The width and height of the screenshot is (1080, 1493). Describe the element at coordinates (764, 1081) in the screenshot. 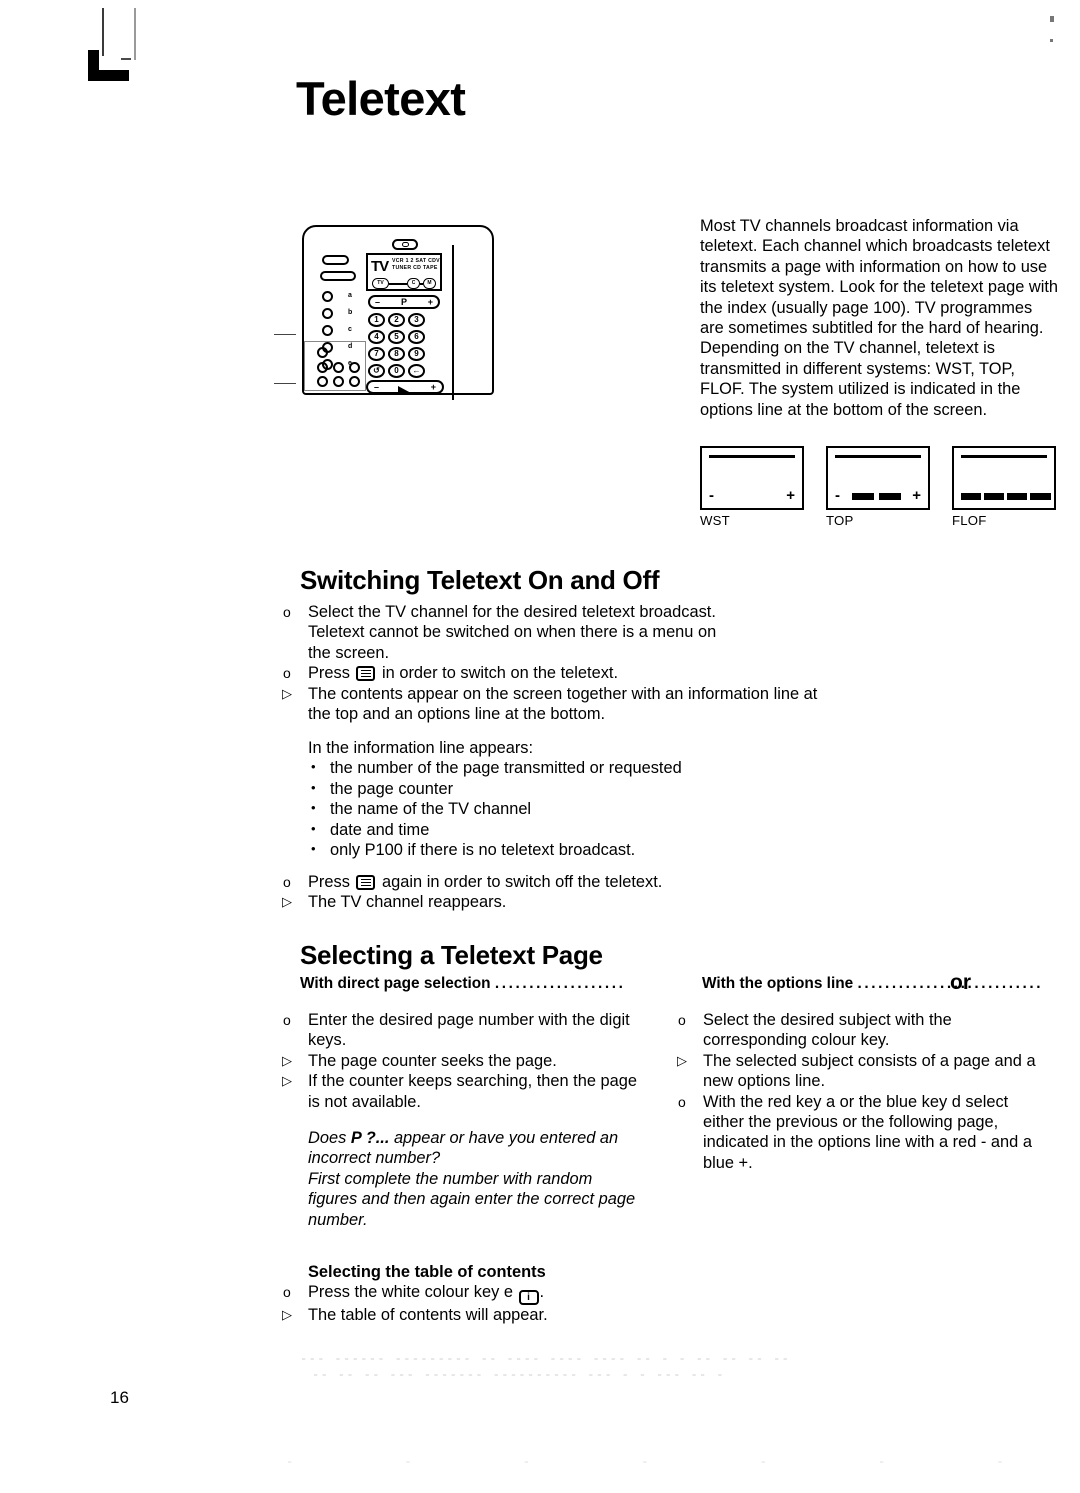

I see `list-item-line: new options line.` at that location.